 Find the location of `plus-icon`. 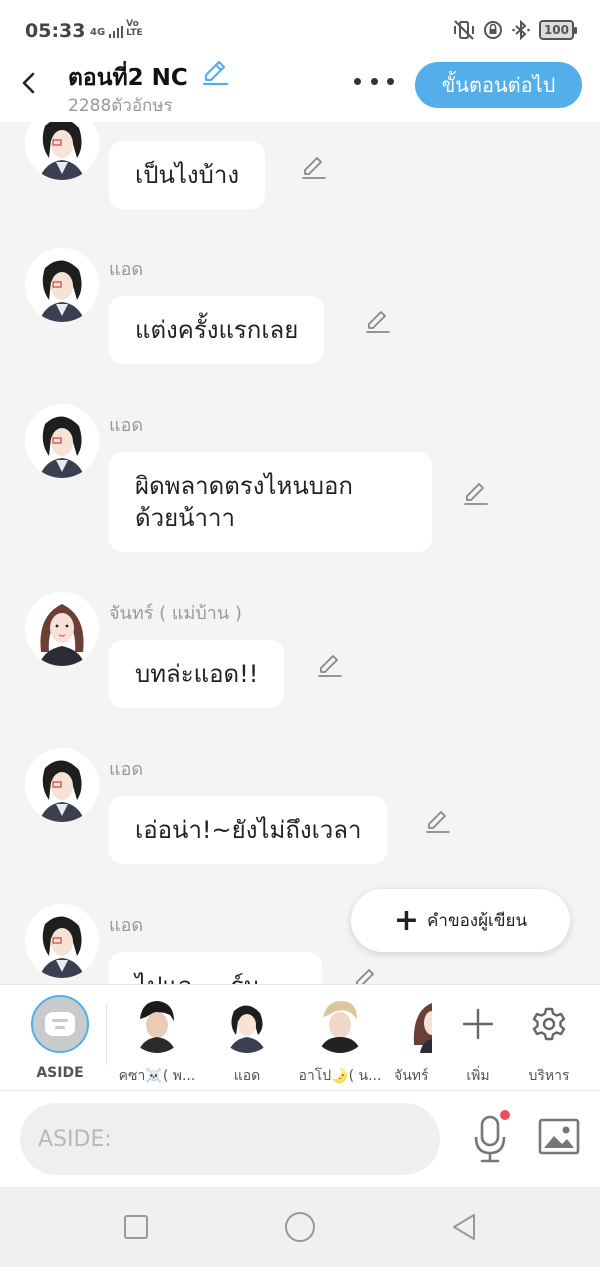

plus-icon is located at coordinates (478, 1024).